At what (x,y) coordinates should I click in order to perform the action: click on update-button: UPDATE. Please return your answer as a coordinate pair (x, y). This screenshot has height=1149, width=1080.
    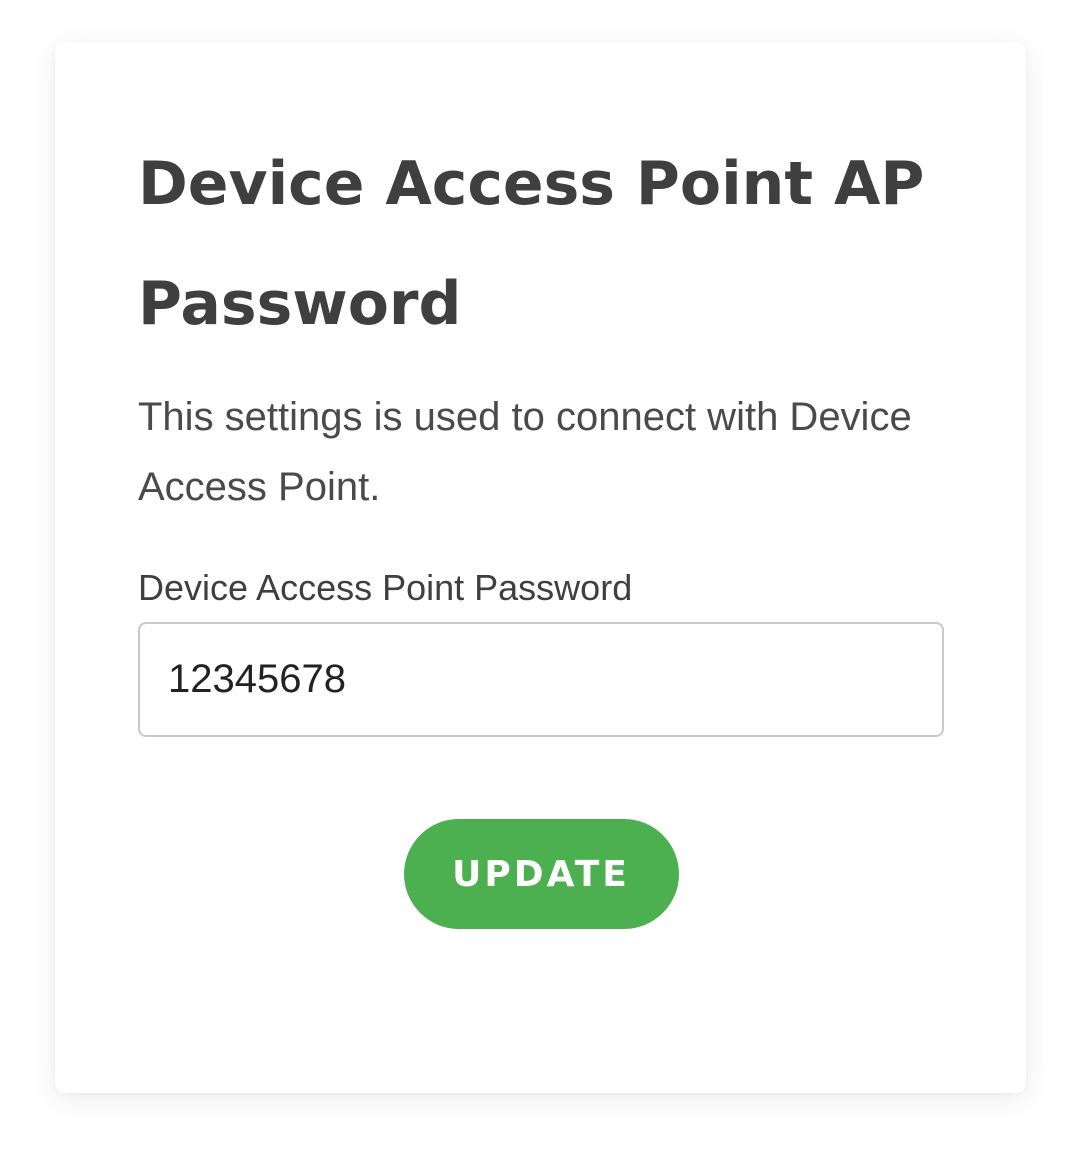
    Looking at the image, I should click on (541, 874).